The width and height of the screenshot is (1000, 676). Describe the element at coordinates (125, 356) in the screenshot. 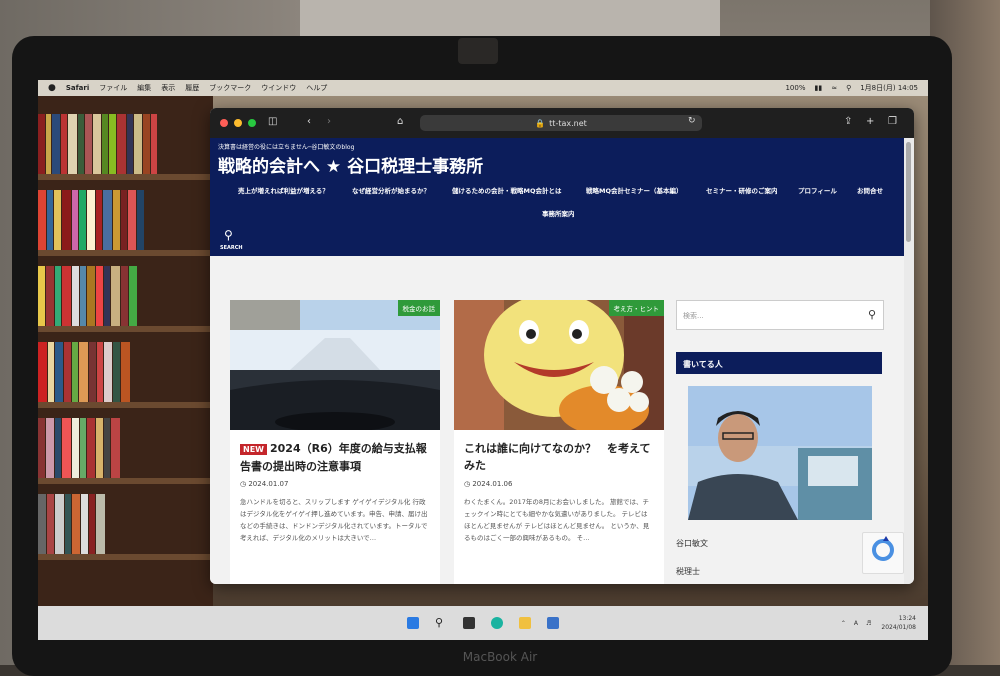

I see `wallpaper-bookshelf` at that location.